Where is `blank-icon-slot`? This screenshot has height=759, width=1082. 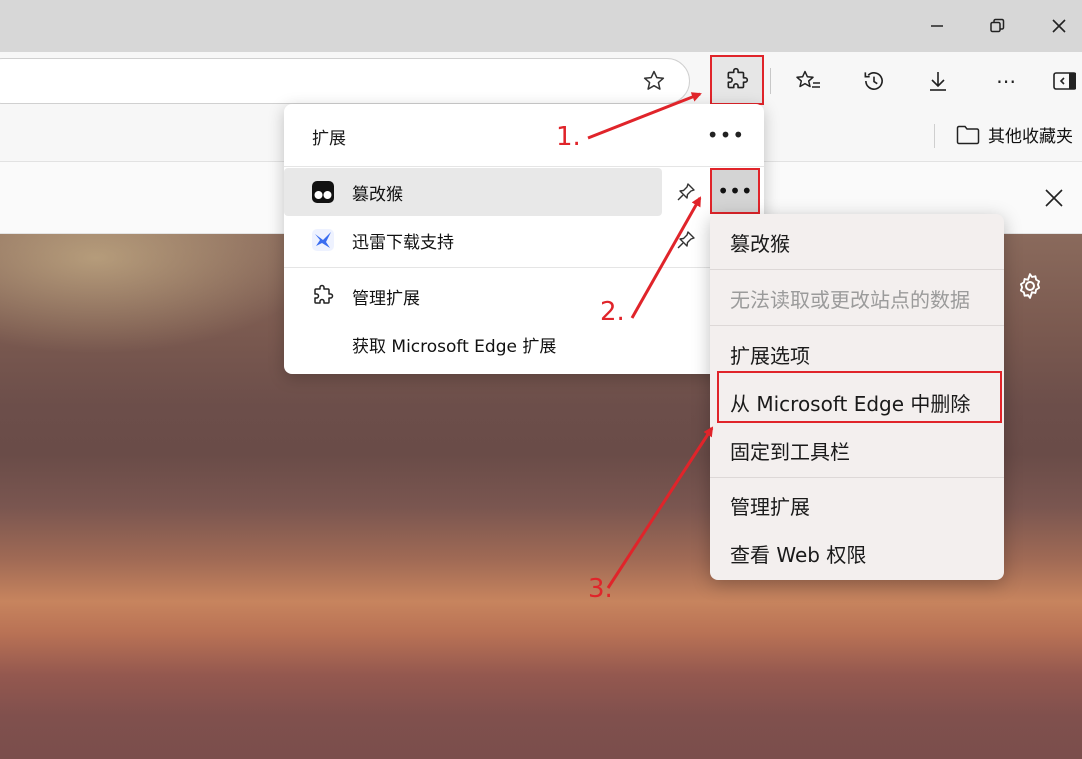 blank-icon-slot is located at coordinates (323, 344).